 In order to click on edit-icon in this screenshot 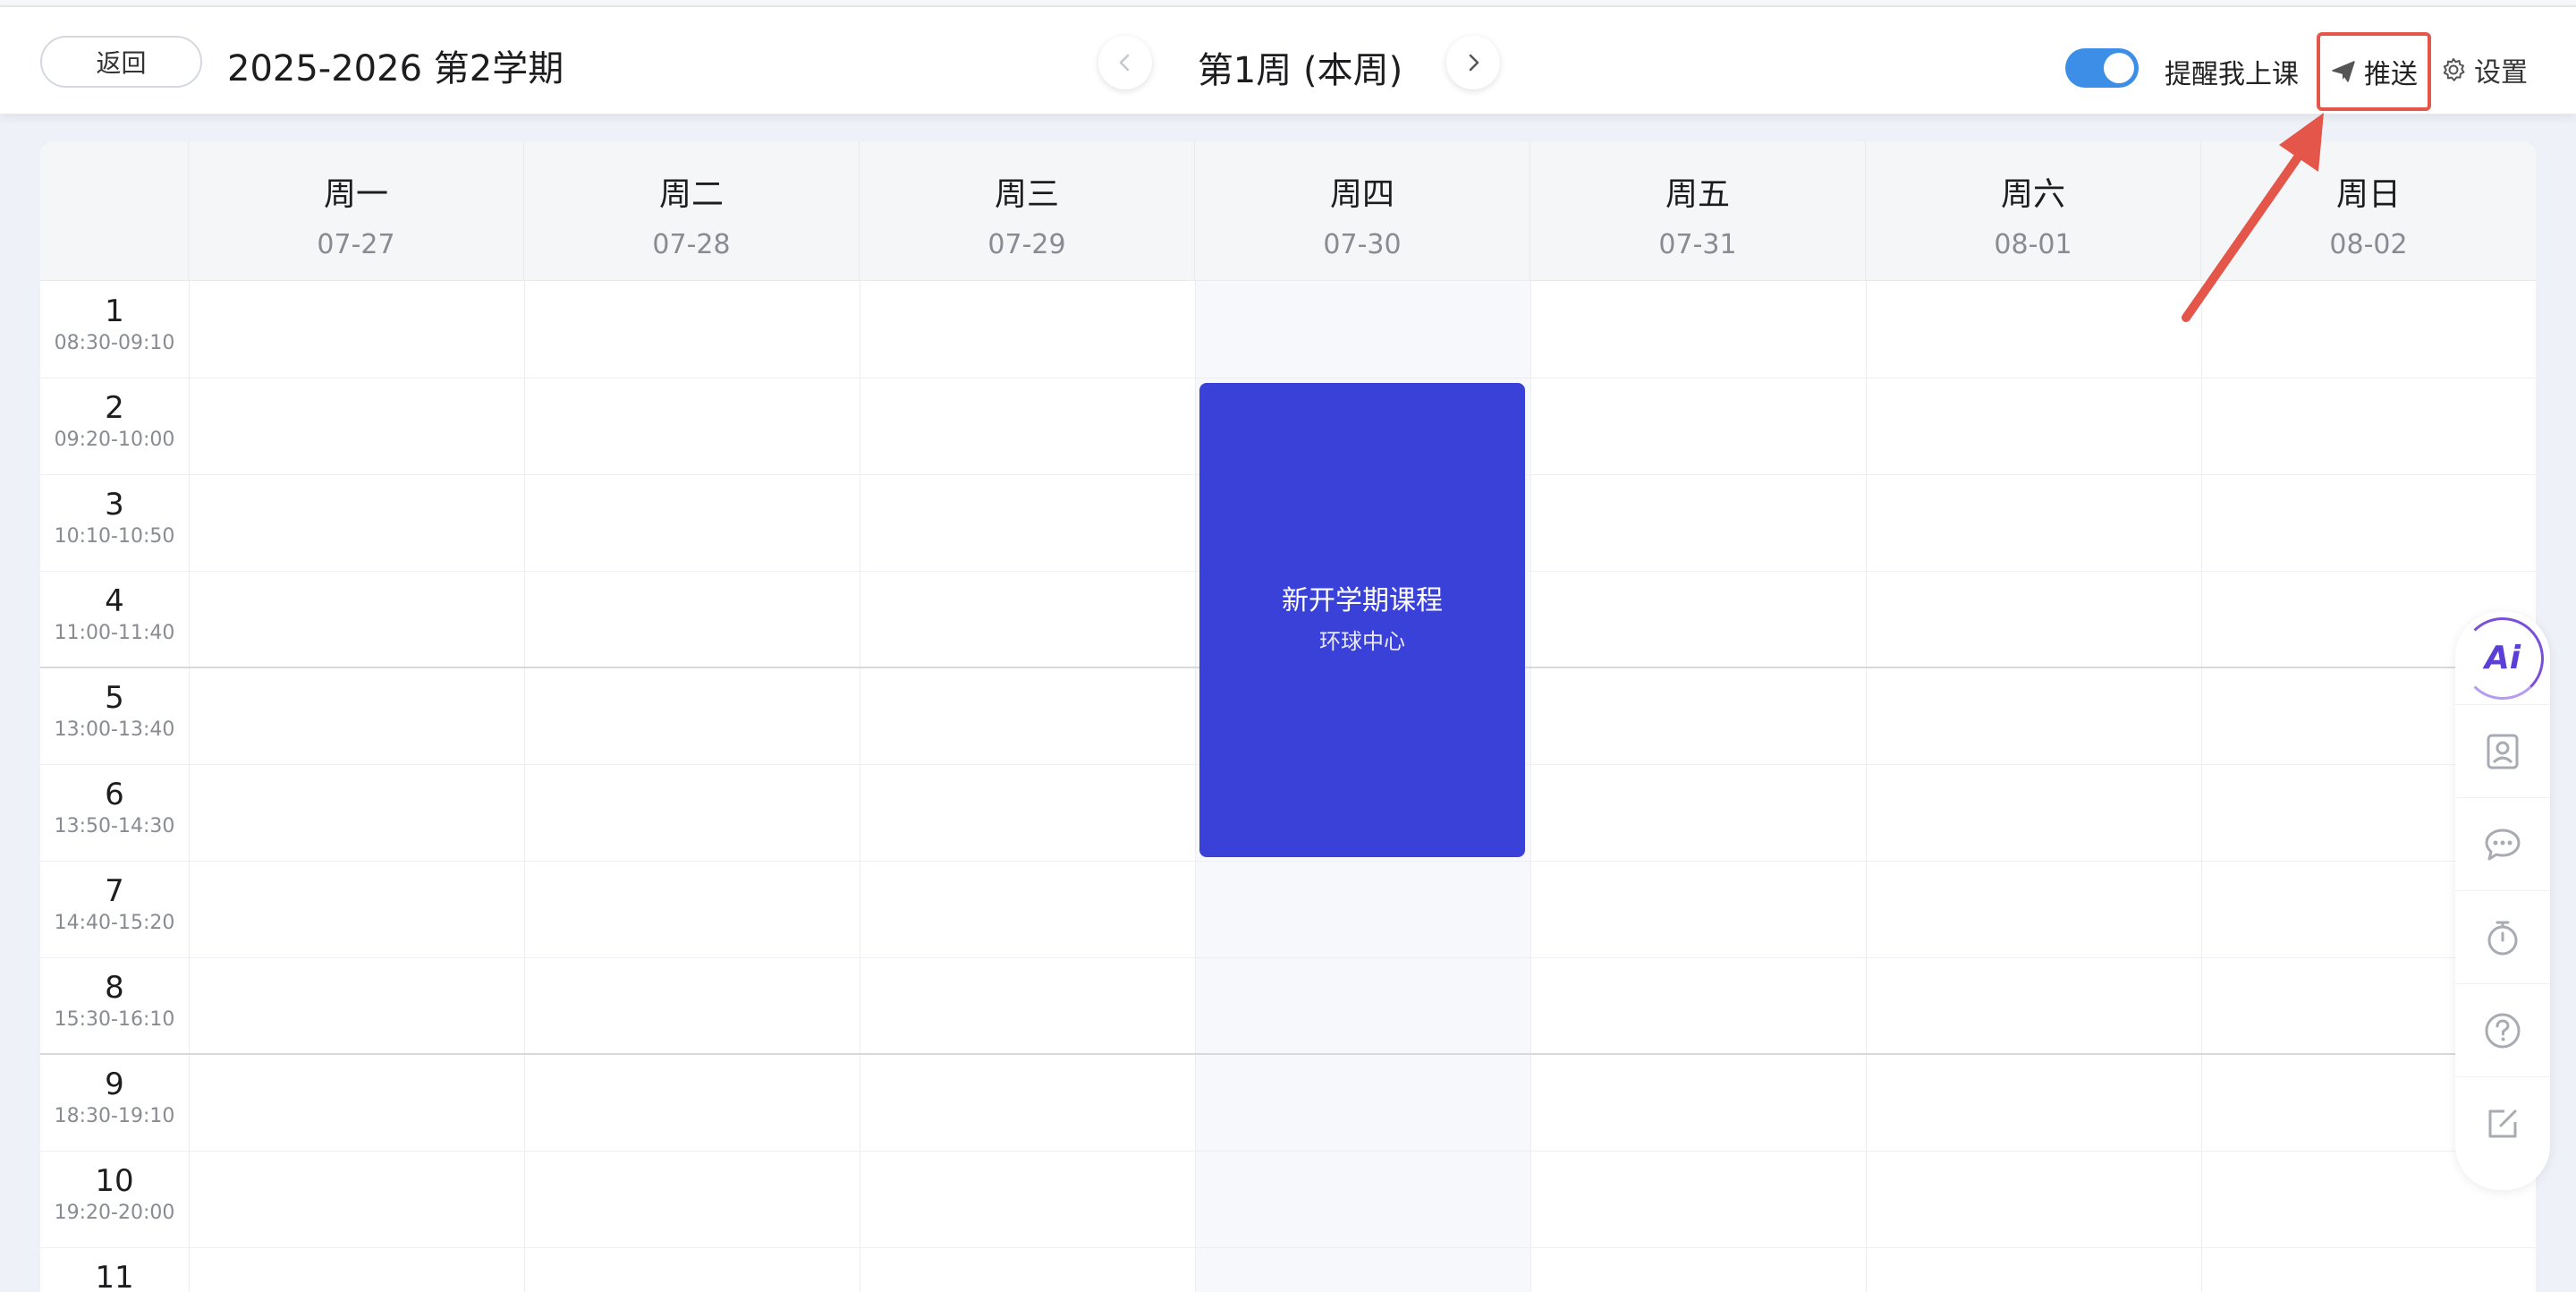, I will do `click(2502, 1123)`.